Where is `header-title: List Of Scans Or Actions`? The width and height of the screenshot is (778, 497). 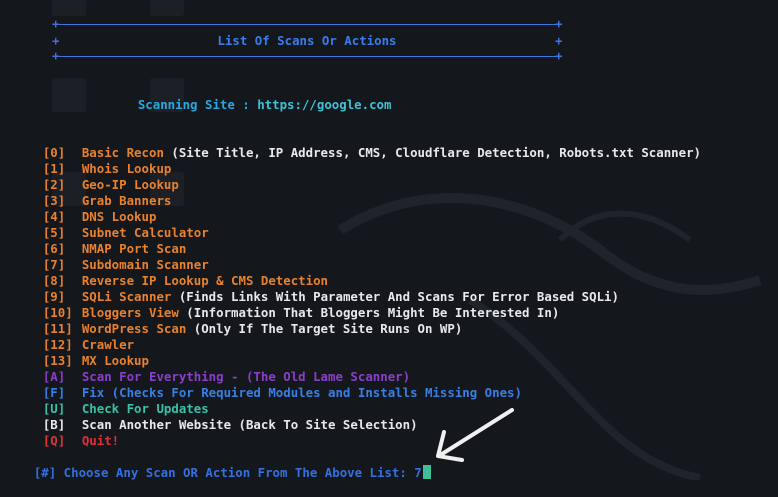 header-title: List Of Scans Or Actions is located at coordinates (307, 40).